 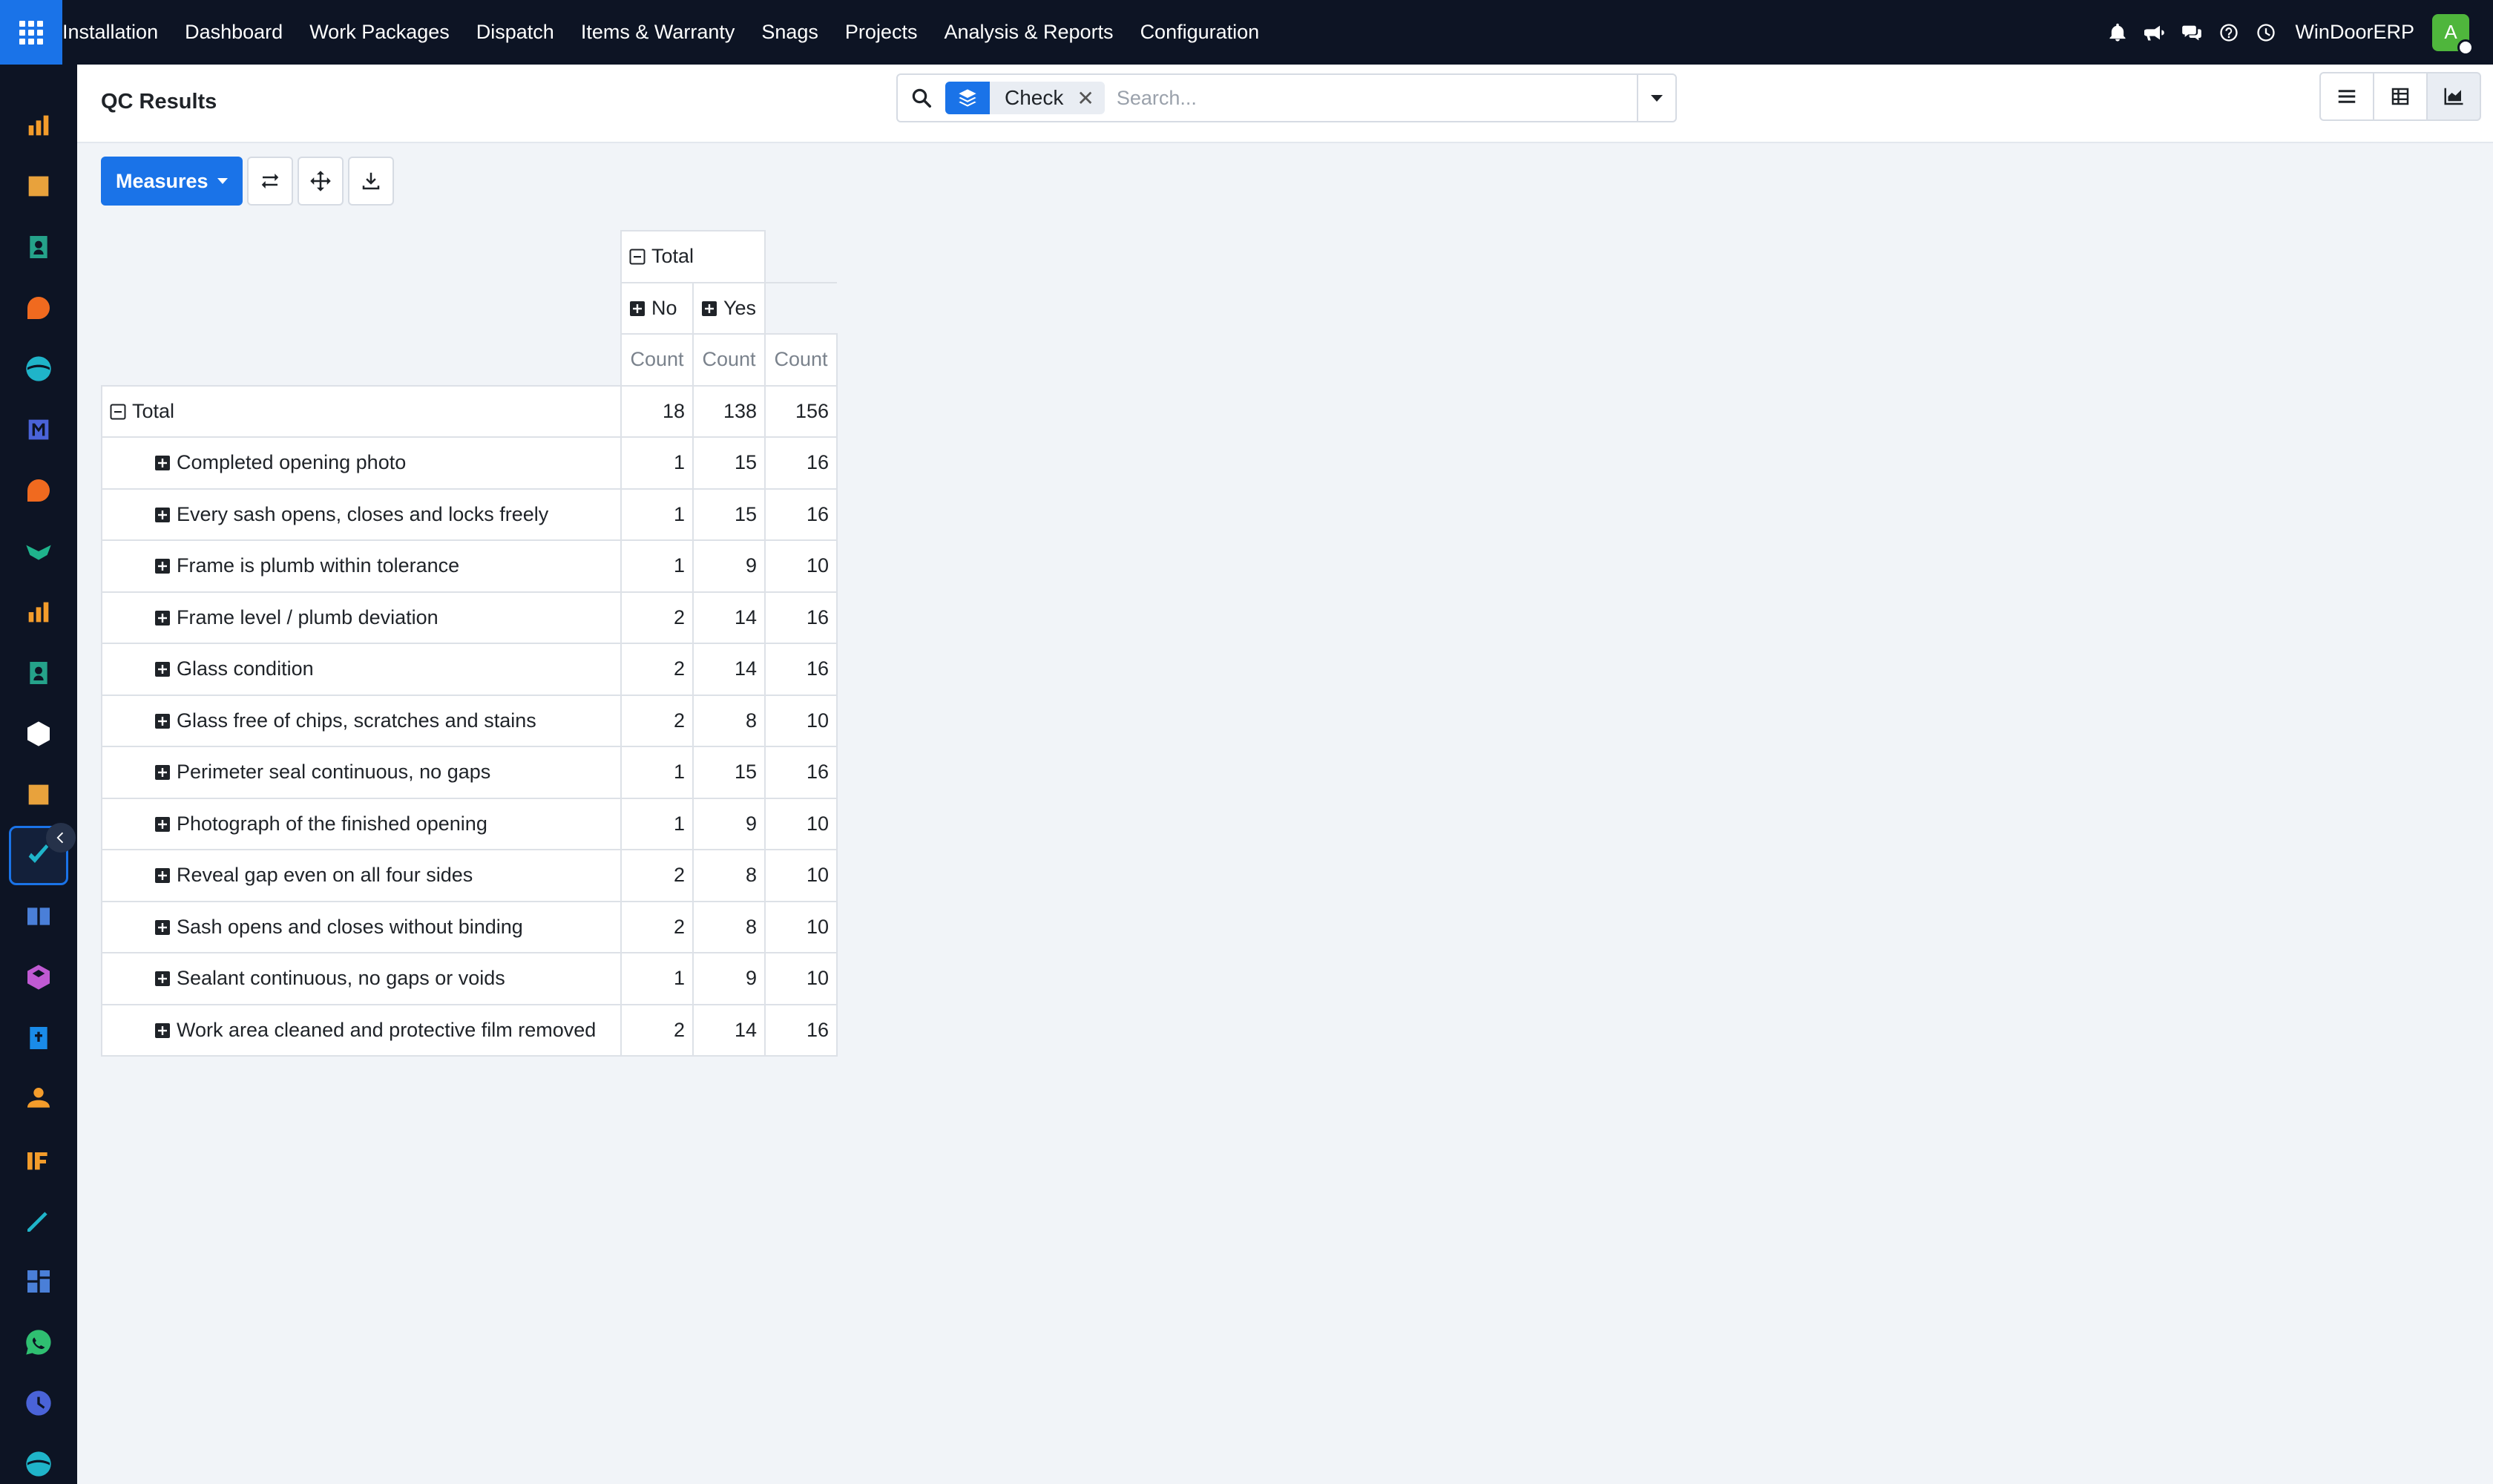 I want to click on flip-axis-icon, so click(x=269, y=181).